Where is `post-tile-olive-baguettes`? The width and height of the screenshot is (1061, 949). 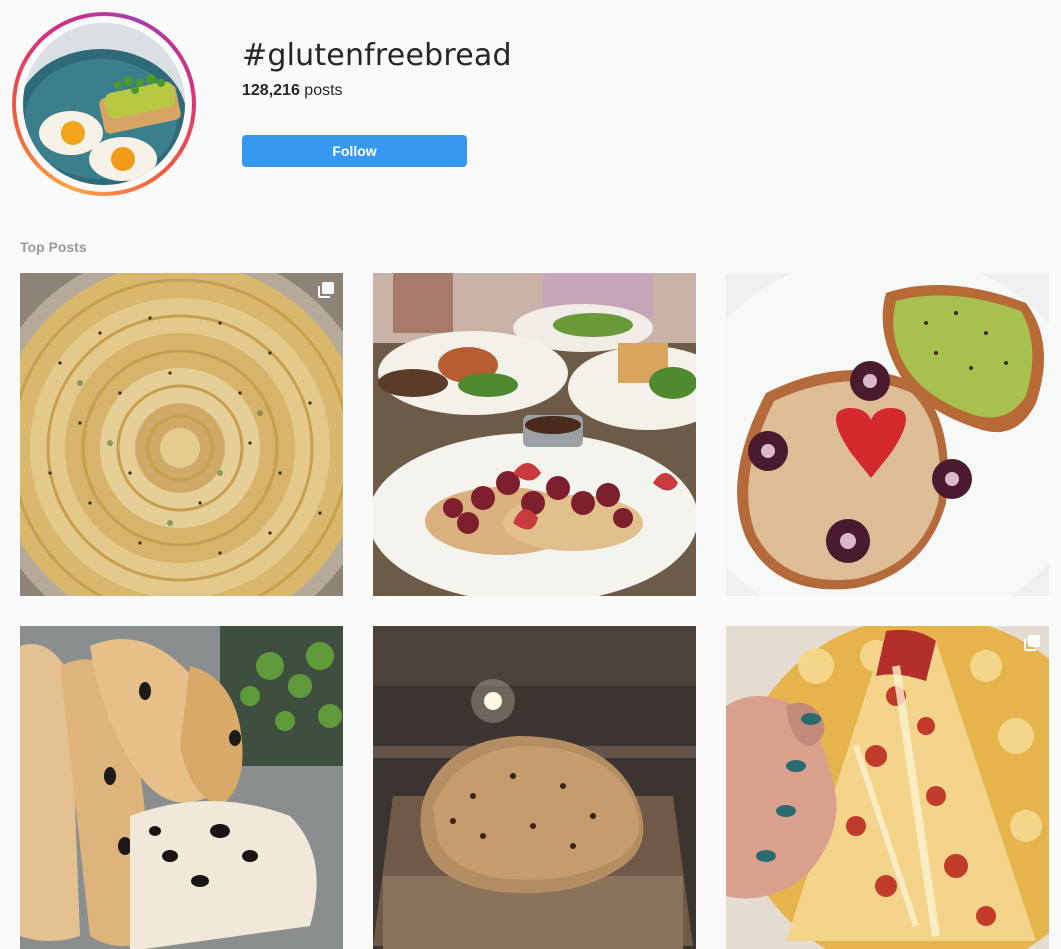 post-tile-olive-baguettes is located at coordinates (181, 787).